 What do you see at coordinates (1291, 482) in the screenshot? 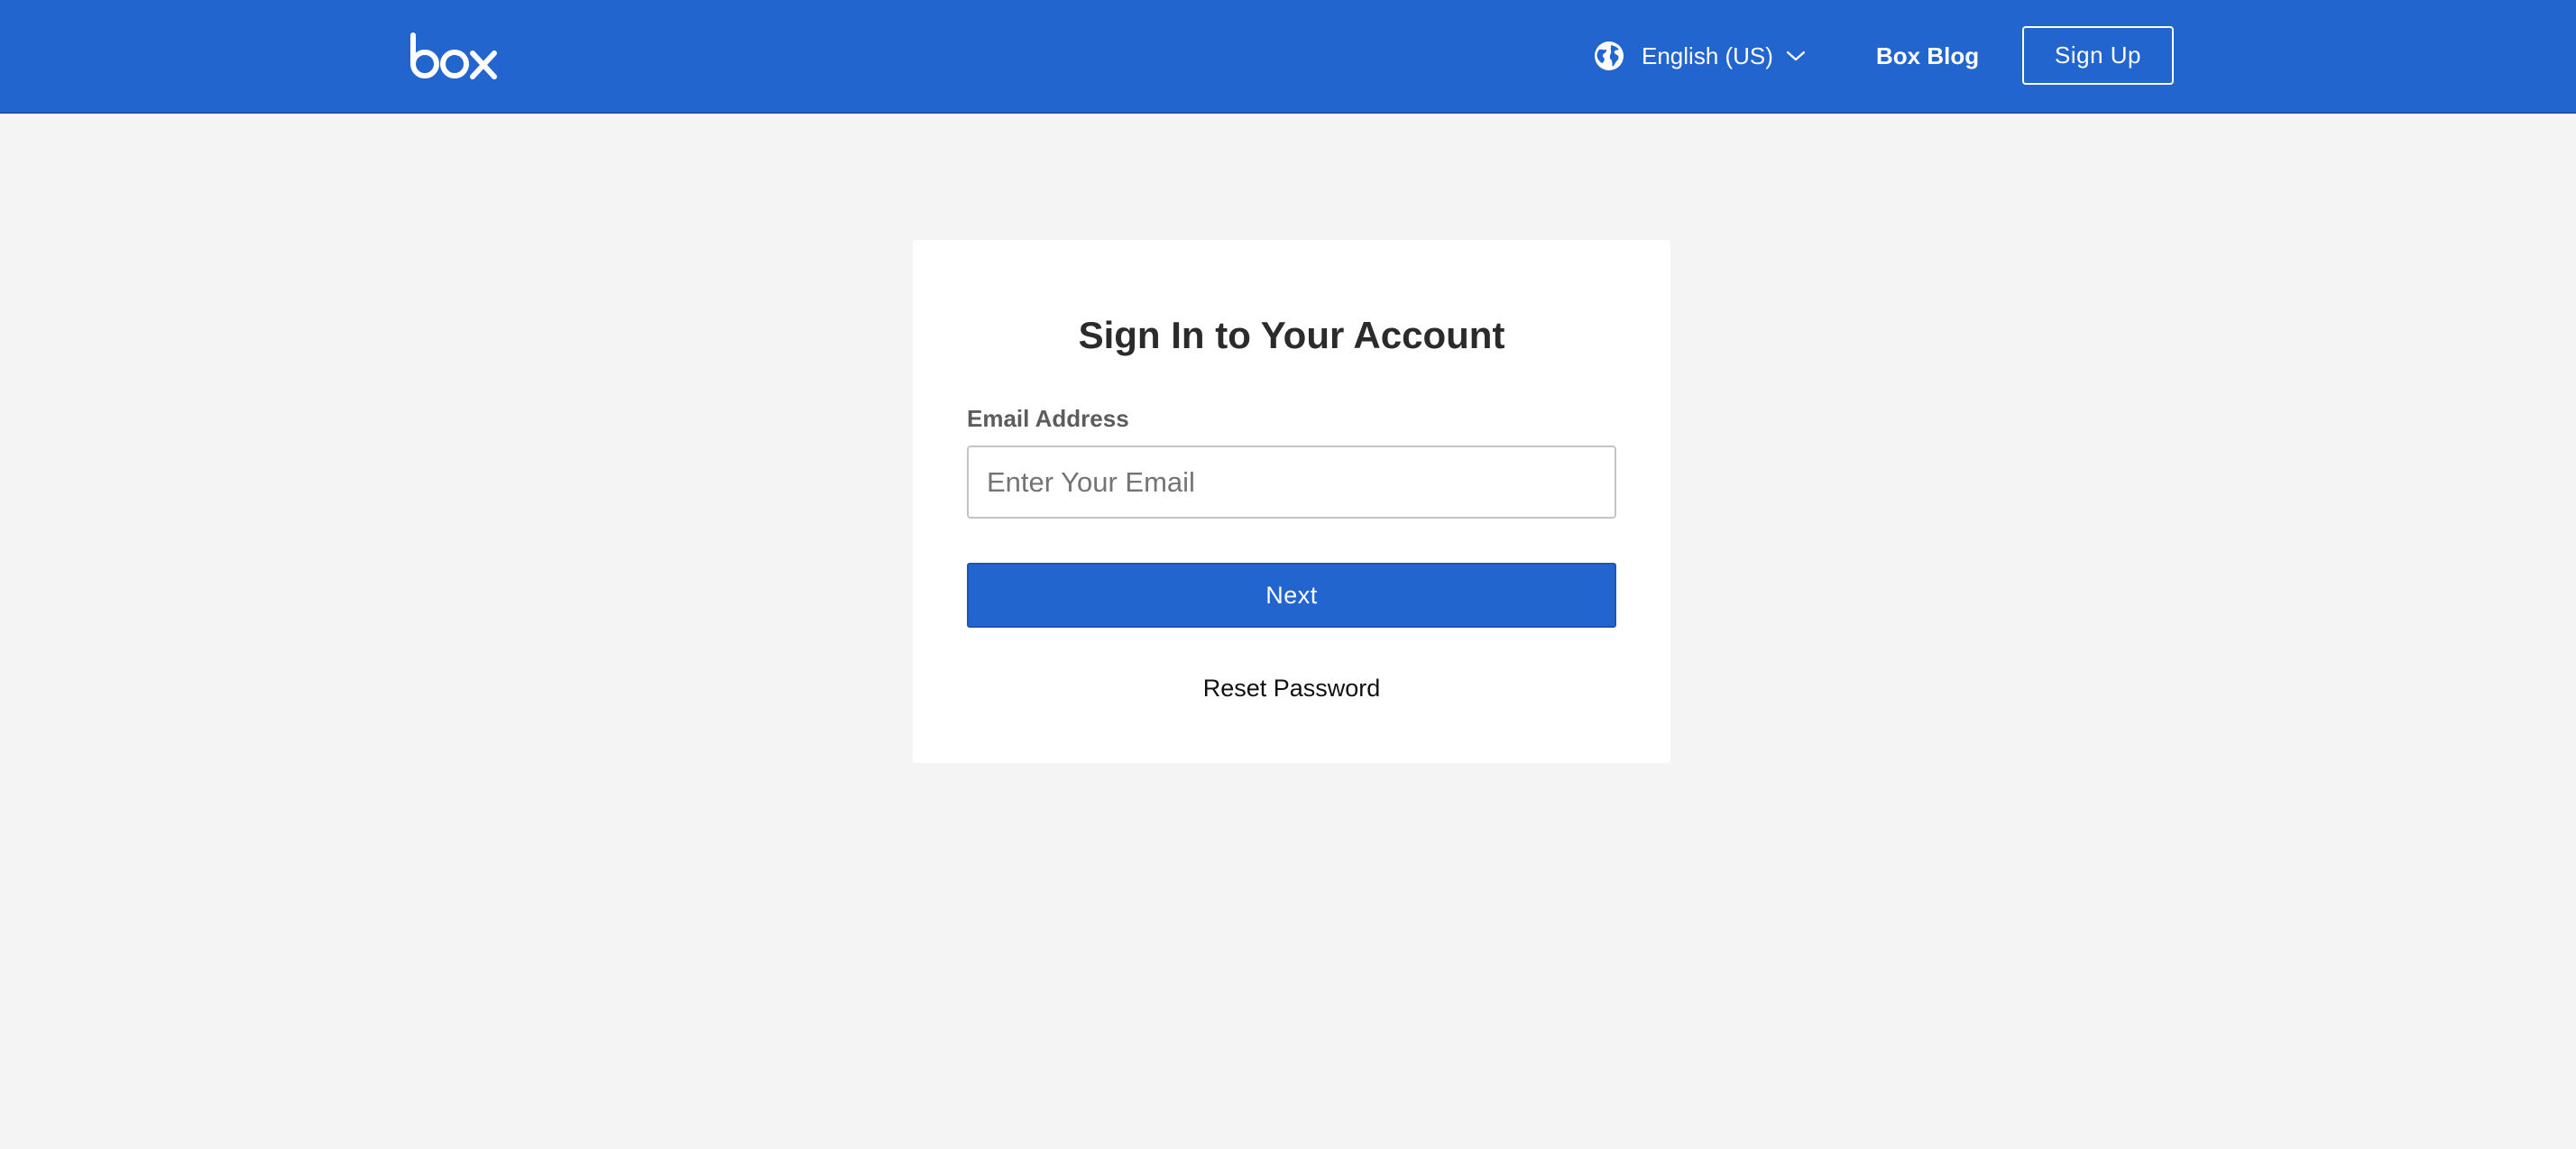
I see `email-field` at bounding box center [1291, 482].